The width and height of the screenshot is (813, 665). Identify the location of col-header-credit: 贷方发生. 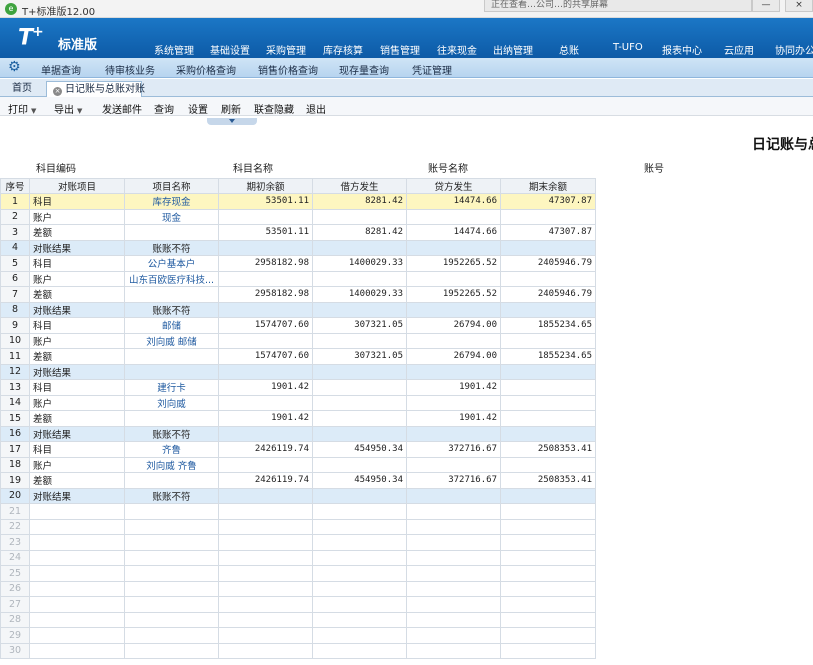
(453, 186).